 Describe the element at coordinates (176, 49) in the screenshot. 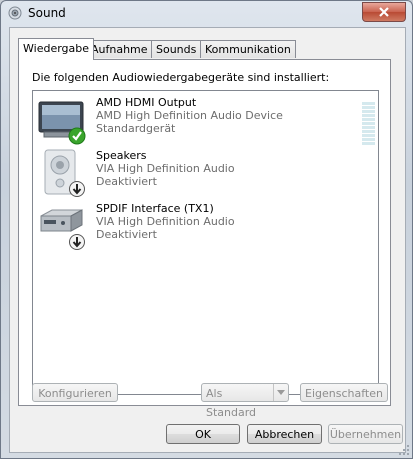

I see `tab-sounds: Sounds` at that location.